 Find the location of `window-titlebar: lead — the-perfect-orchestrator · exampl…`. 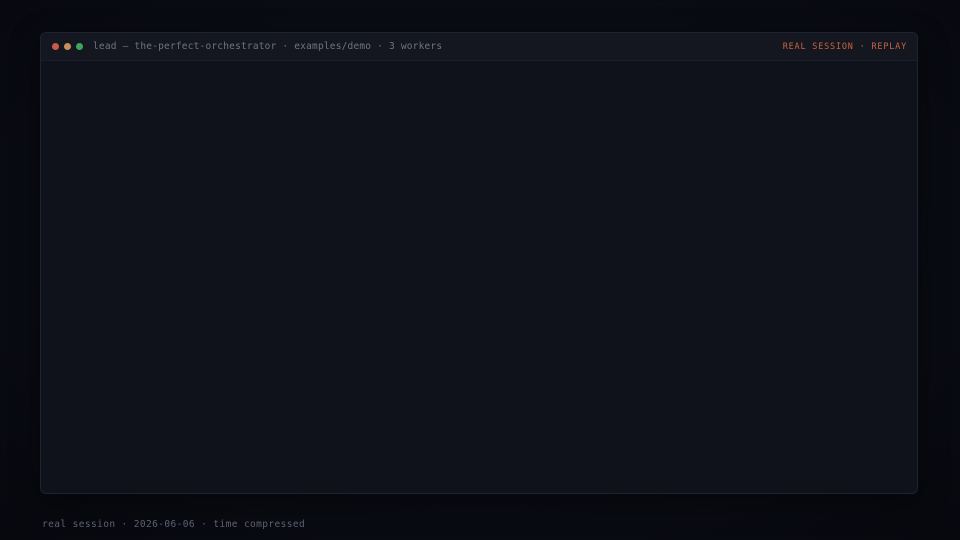

window-titlebar: lead — the-perfect-orchestrator · exampl… is located at coordinates (479, 47).